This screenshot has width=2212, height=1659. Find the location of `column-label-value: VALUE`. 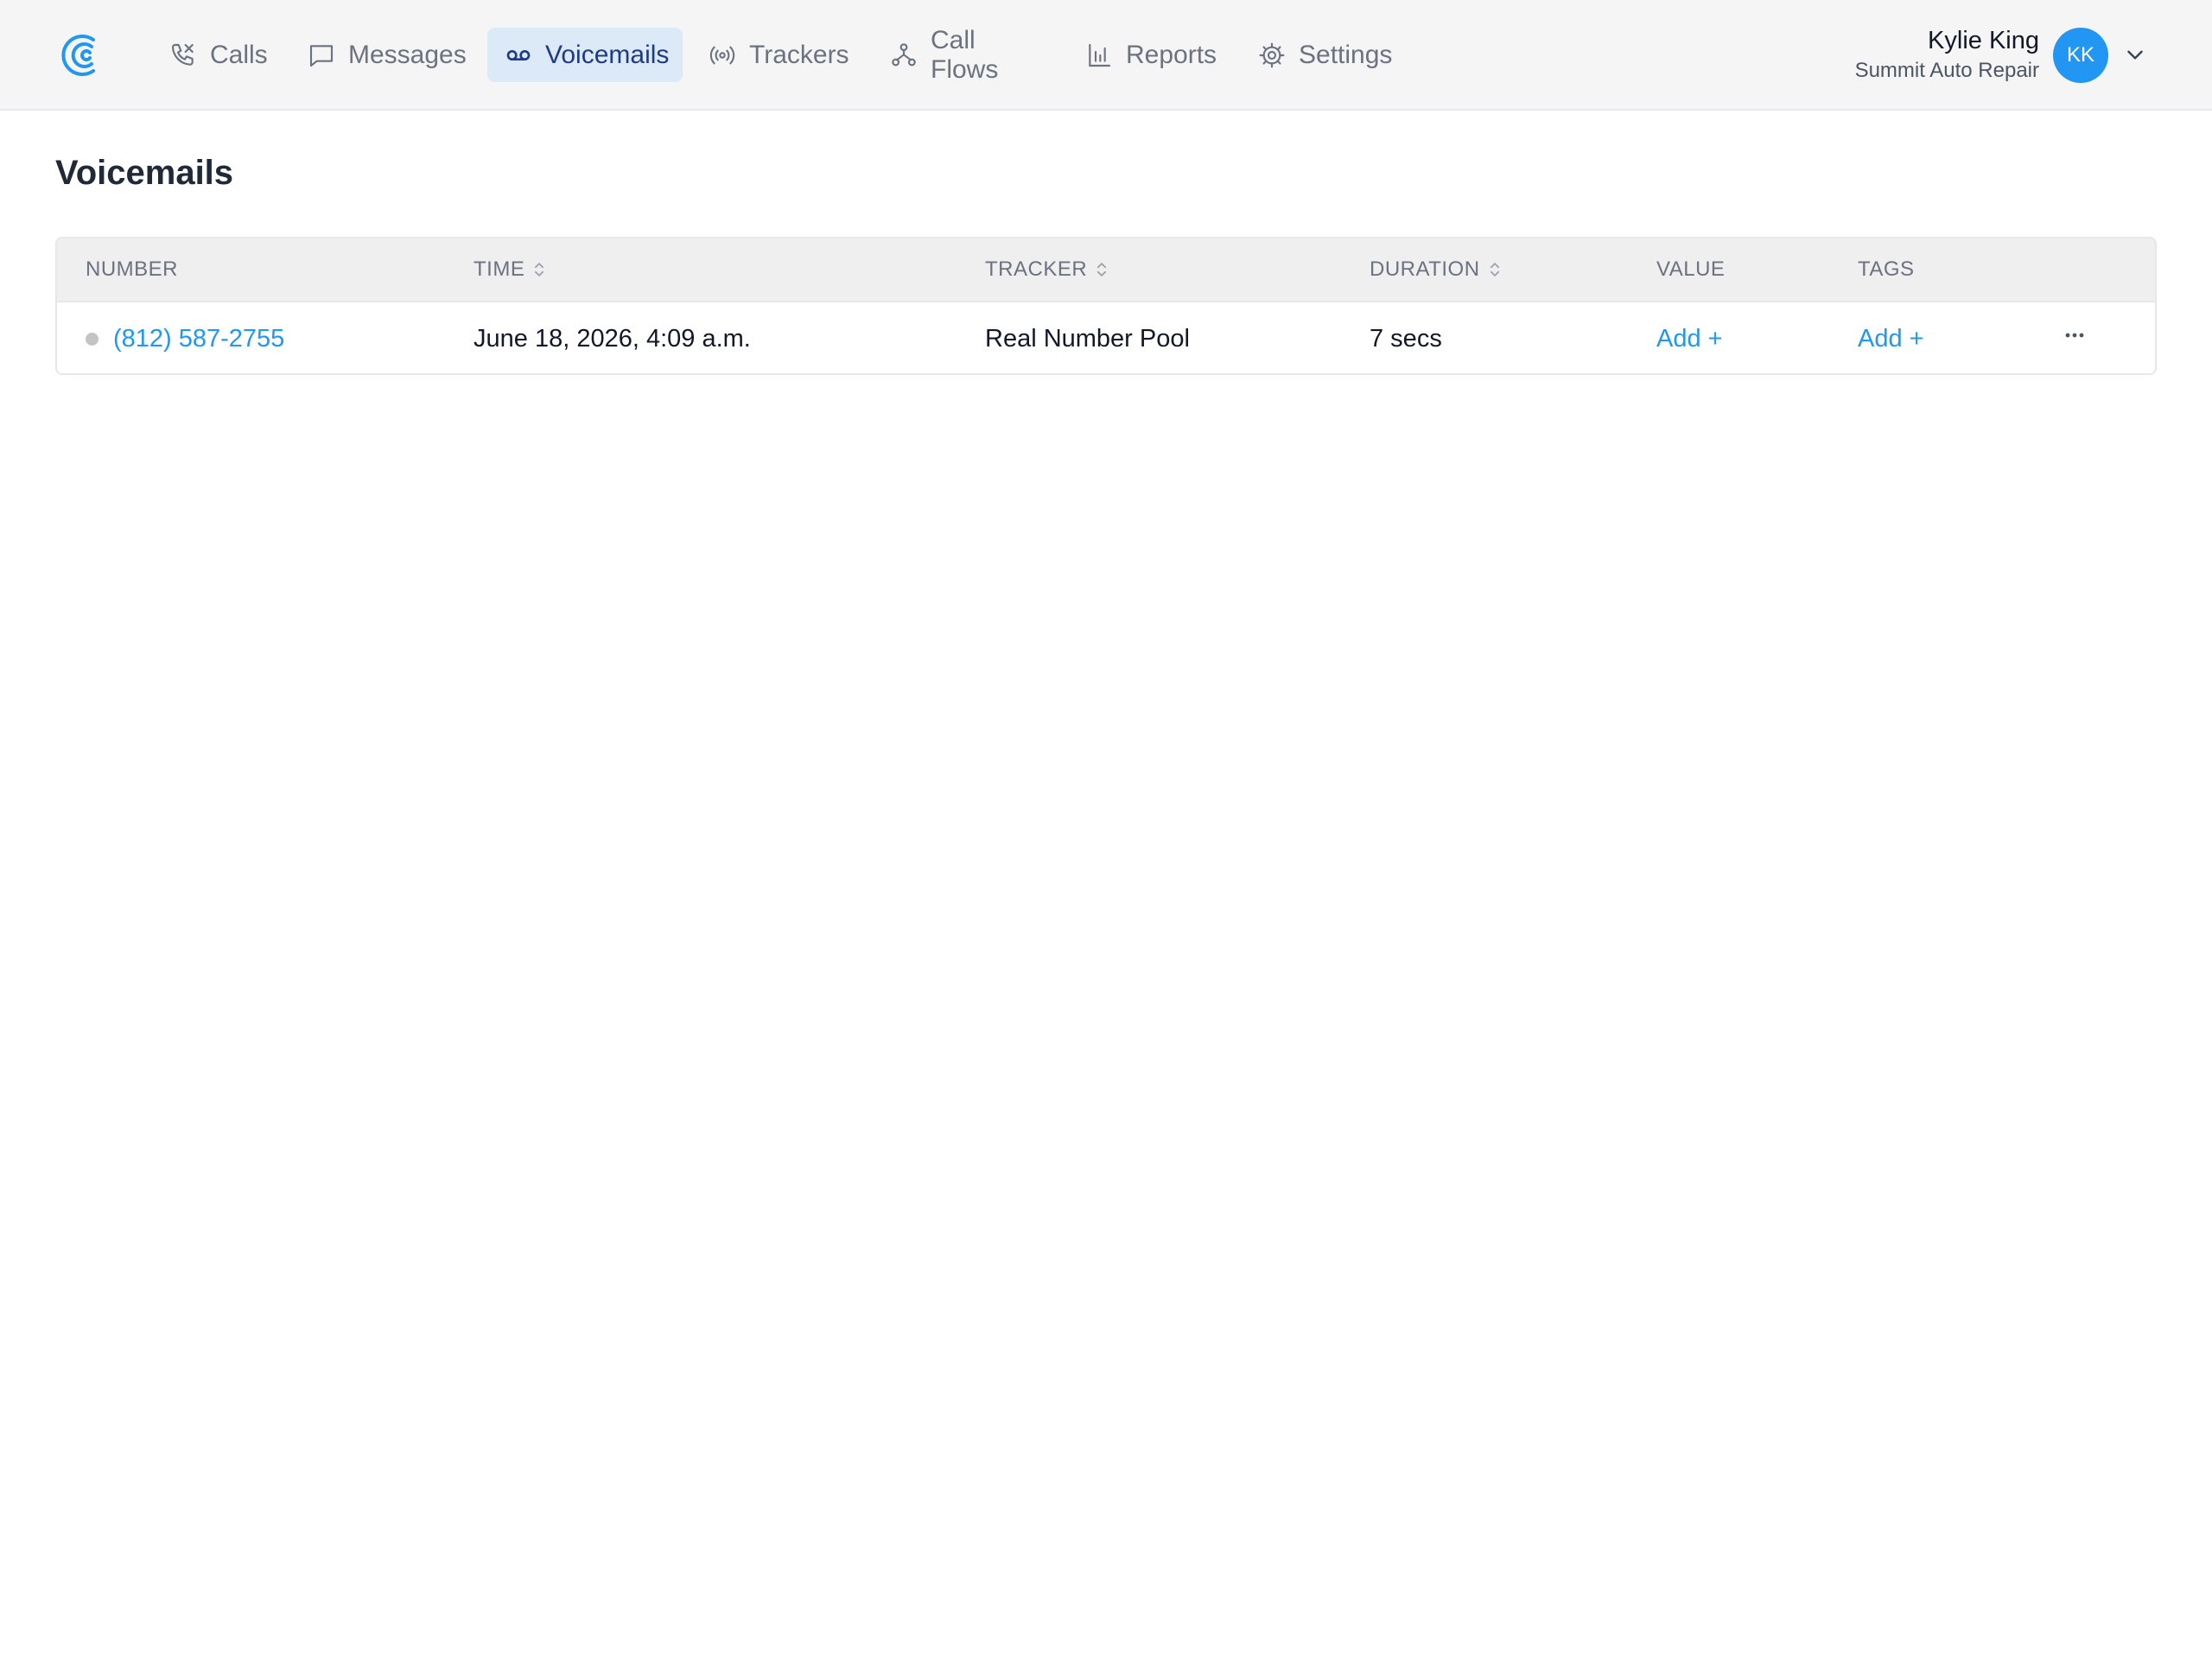

column-label-value: VALUE is located at coordinates (1691, 269).